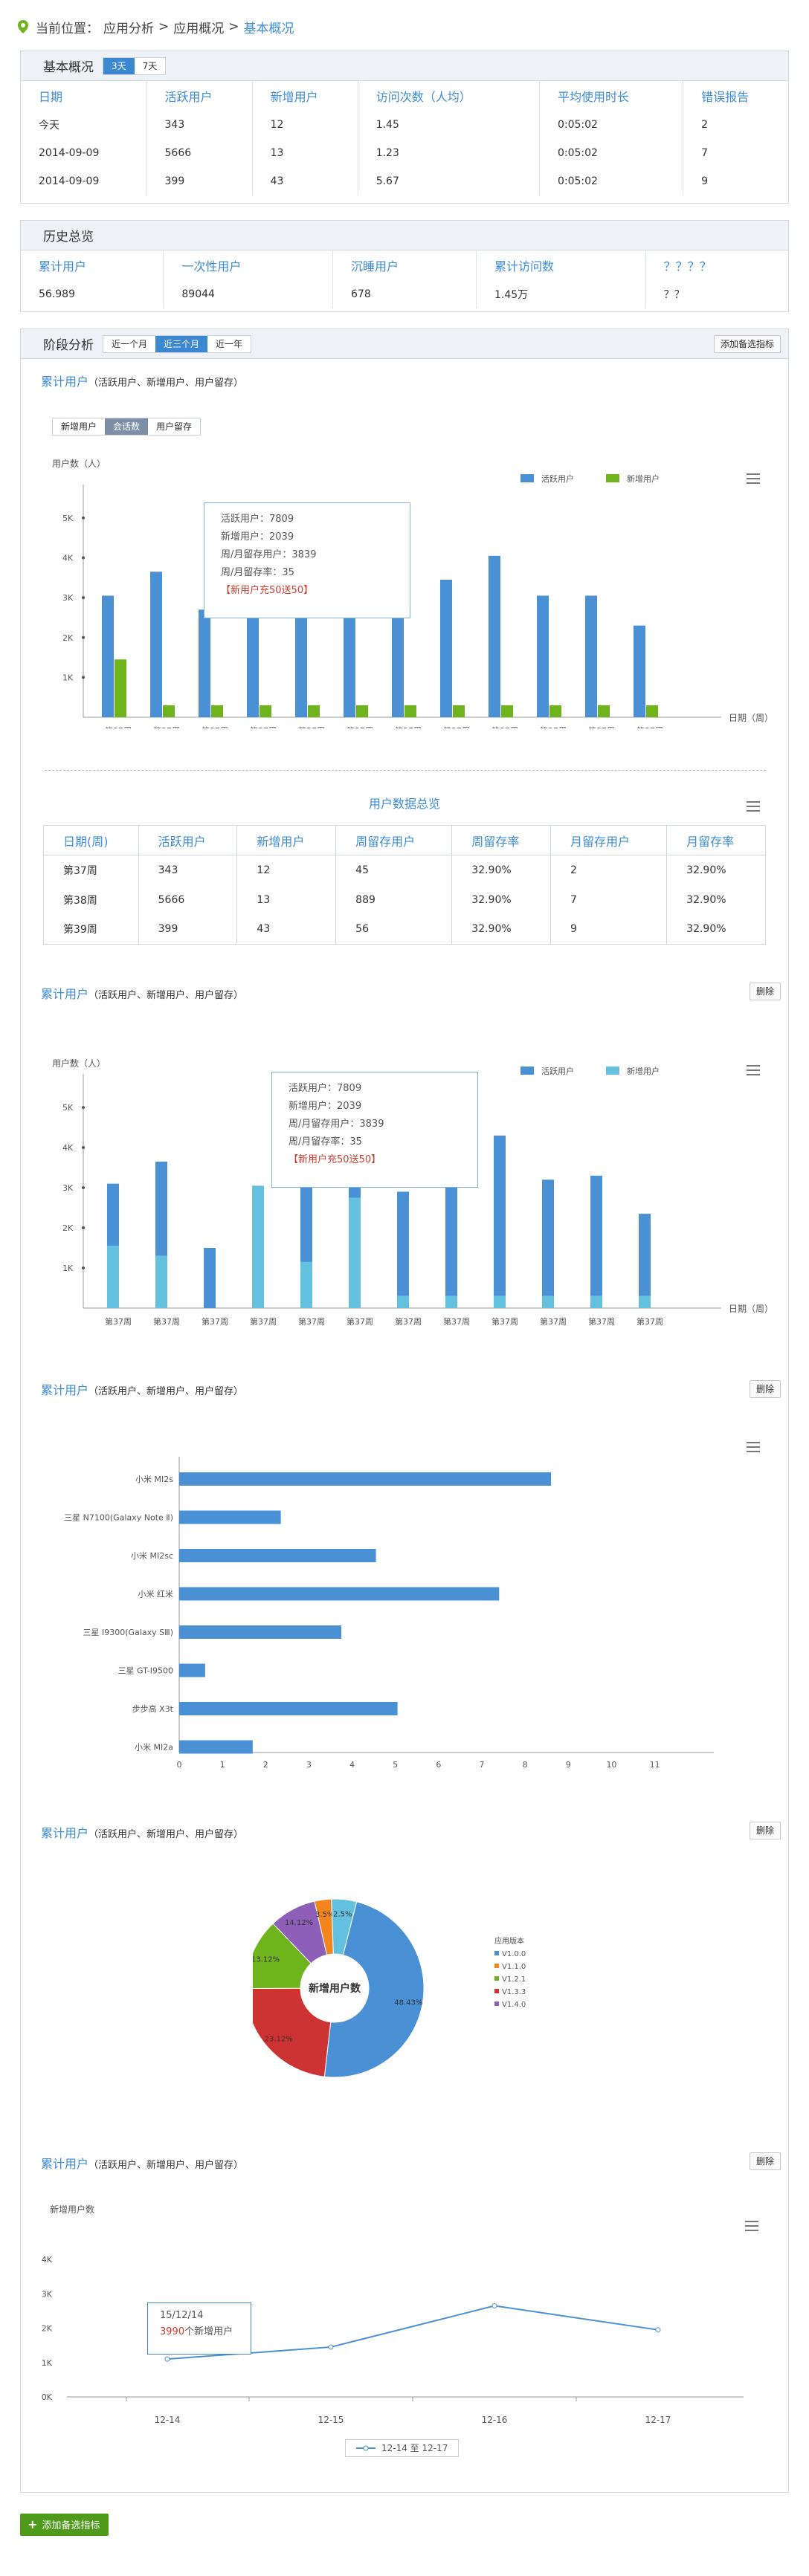 The height and width of the screenshot is (2576, 809). What do you see at coordinates (164, 27) in the screenshot?
I see `breadcrumb-sep: >` at bounding box center [164, 27].